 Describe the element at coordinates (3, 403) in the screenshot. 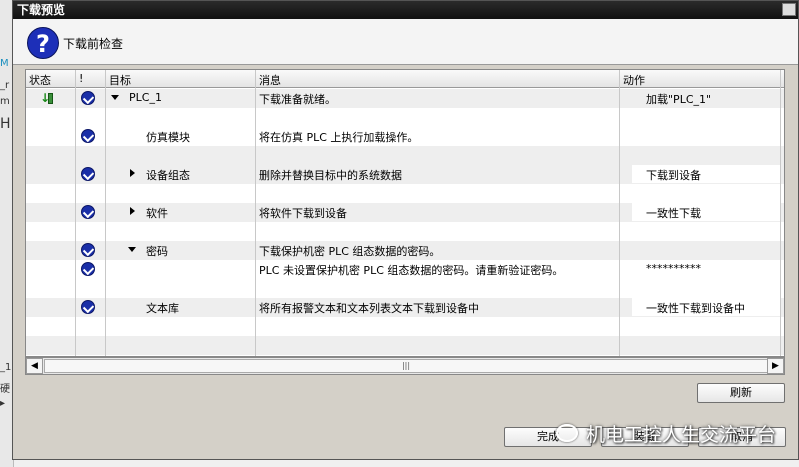

I see `background-fragment: ▸` at that location.